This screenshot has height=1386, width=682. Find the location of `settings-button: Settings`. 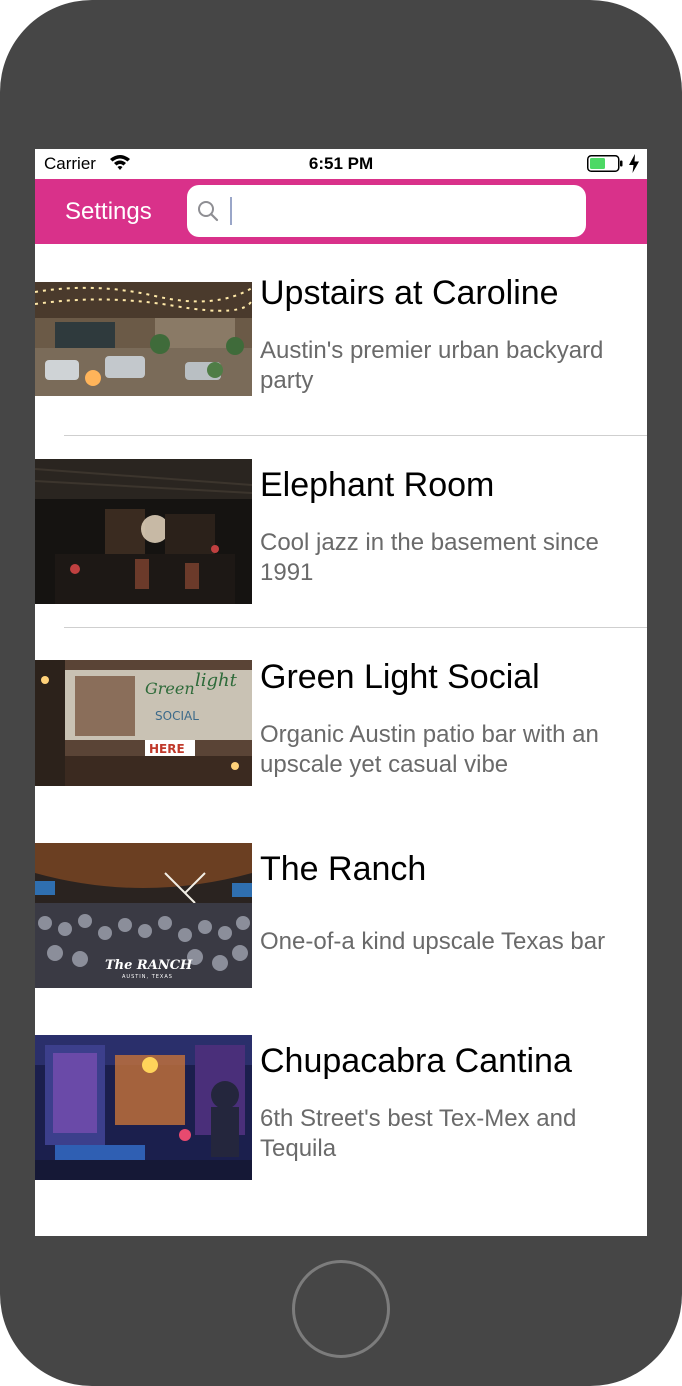

settings-button: Settings is located at coordinates (108, 212).